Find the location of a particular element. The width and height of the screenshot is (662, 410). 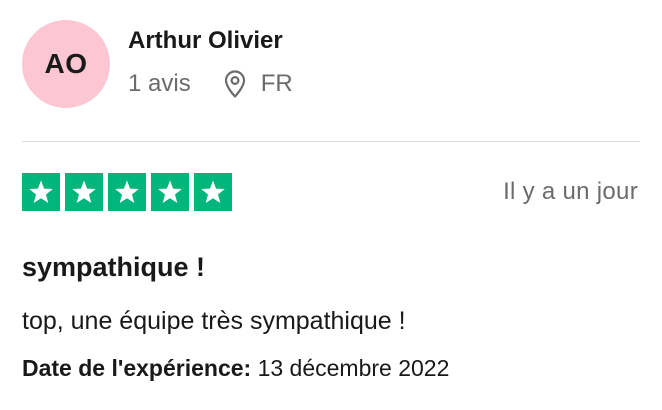

review-text: top, une équipe très sympathique ! is located at coordinates (214, 321).